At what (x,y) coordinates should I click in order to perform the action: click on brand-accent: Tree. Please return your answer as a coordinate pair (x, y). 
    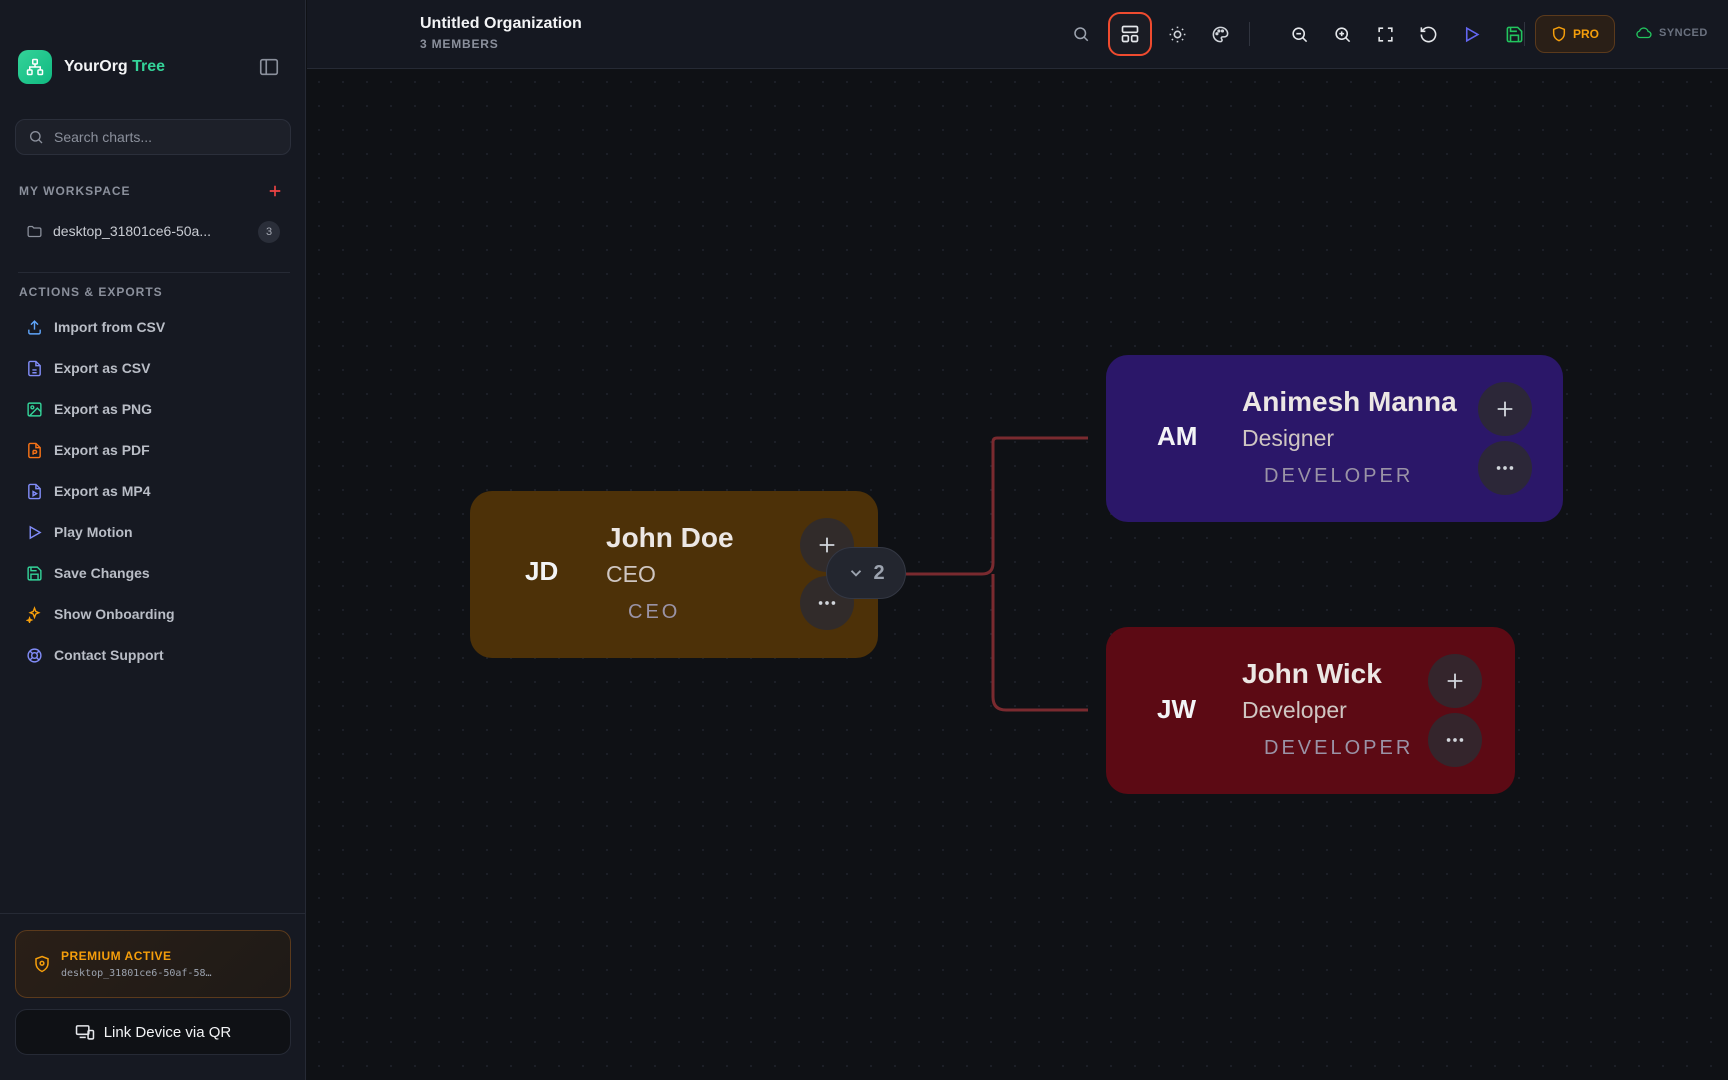
    Looking at the image, I should click on (149, 66).